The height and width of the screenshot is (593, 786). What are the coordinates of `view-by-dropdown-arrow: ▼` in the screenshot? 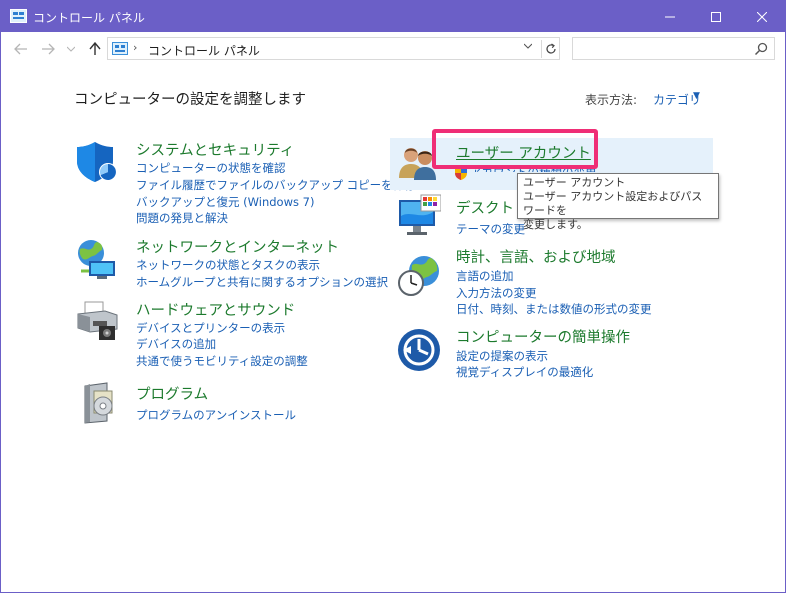 It's located at (696, 96).